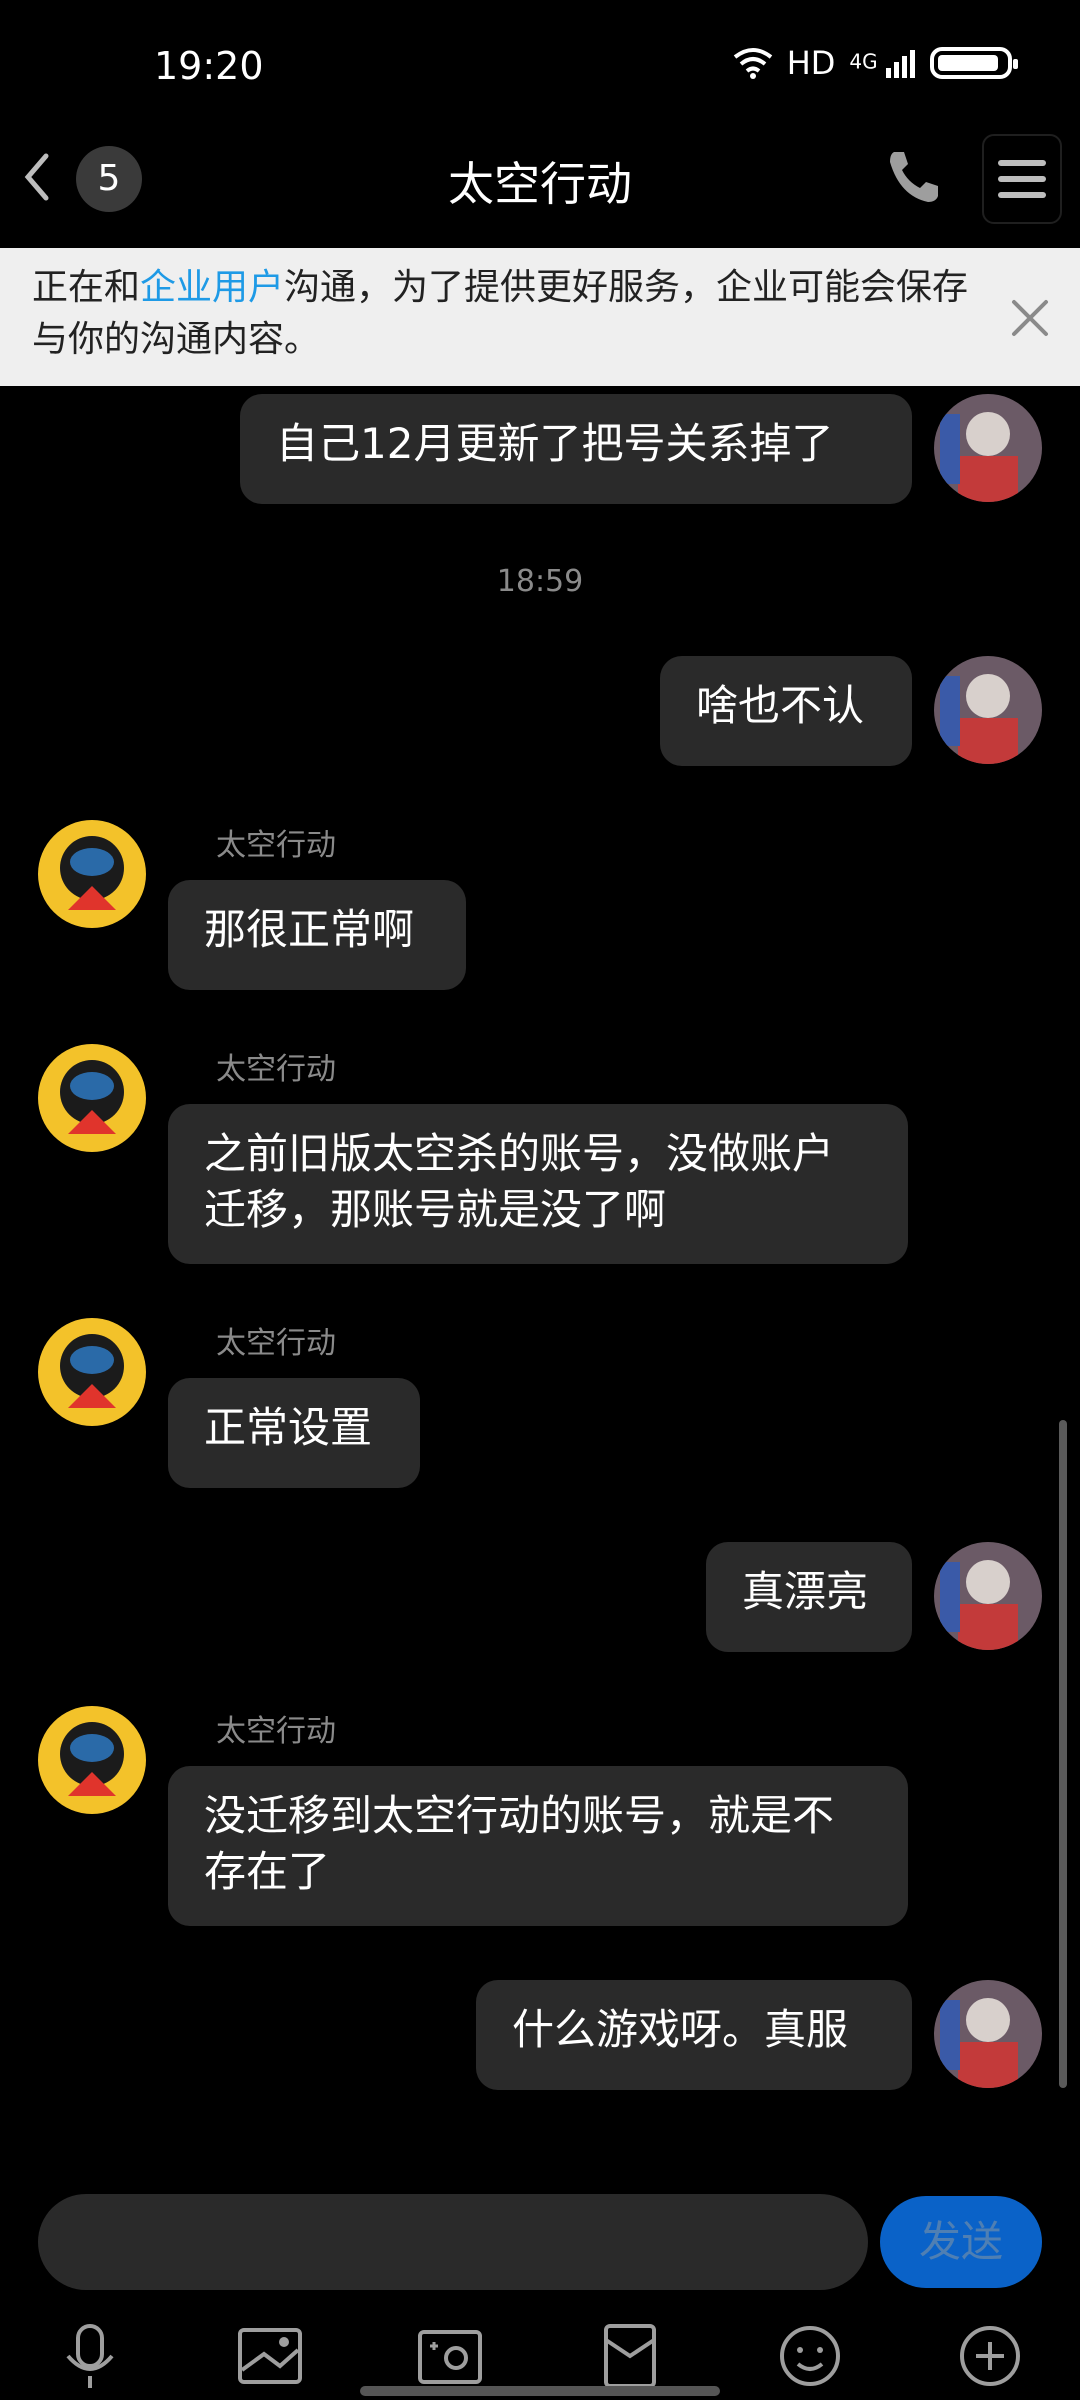 This screenshot has width=1080, height=2400. I want to click on camera-icon, so click(450, 2356).